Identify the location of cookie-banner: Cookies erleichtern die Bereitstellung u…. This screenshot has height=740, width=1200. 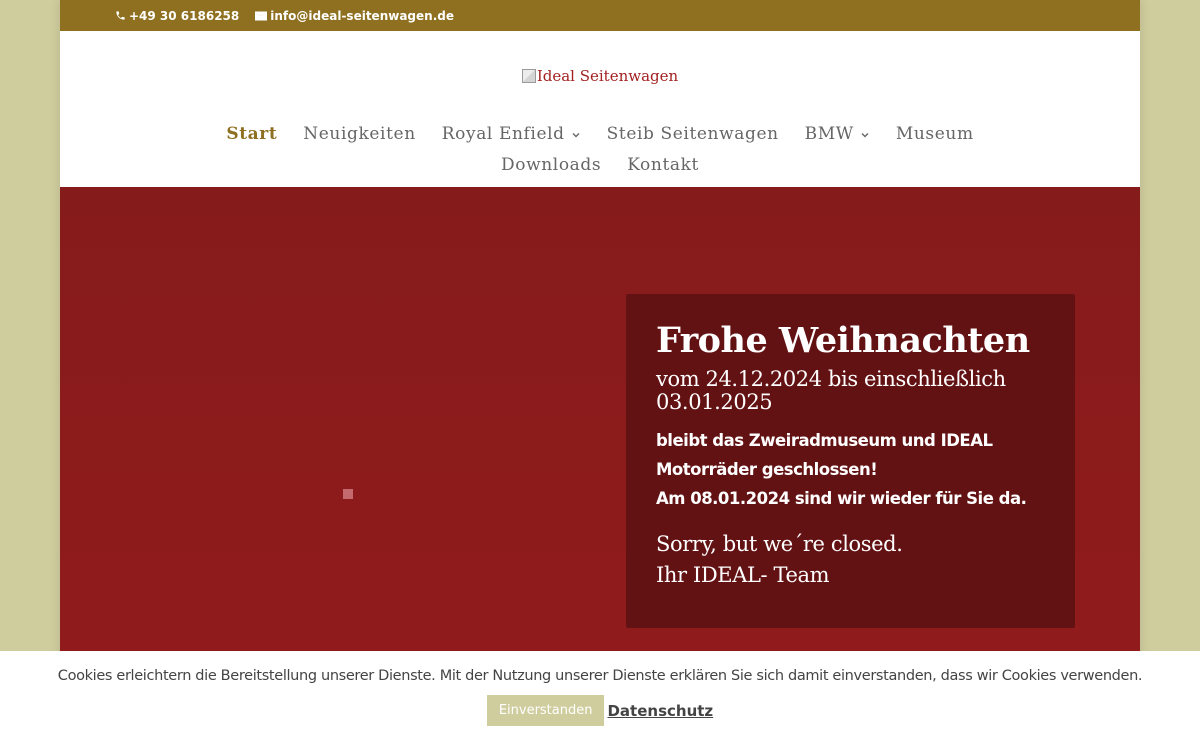
(600, 695).